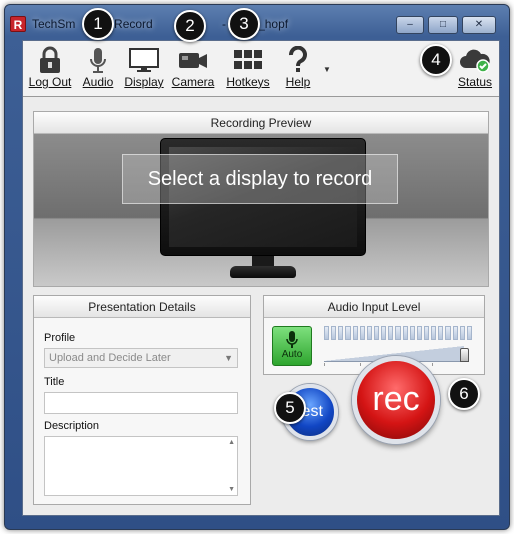  Describe the element at coordinates (290, 408) in the screenshot. I see `callout-5: 5` at that location.